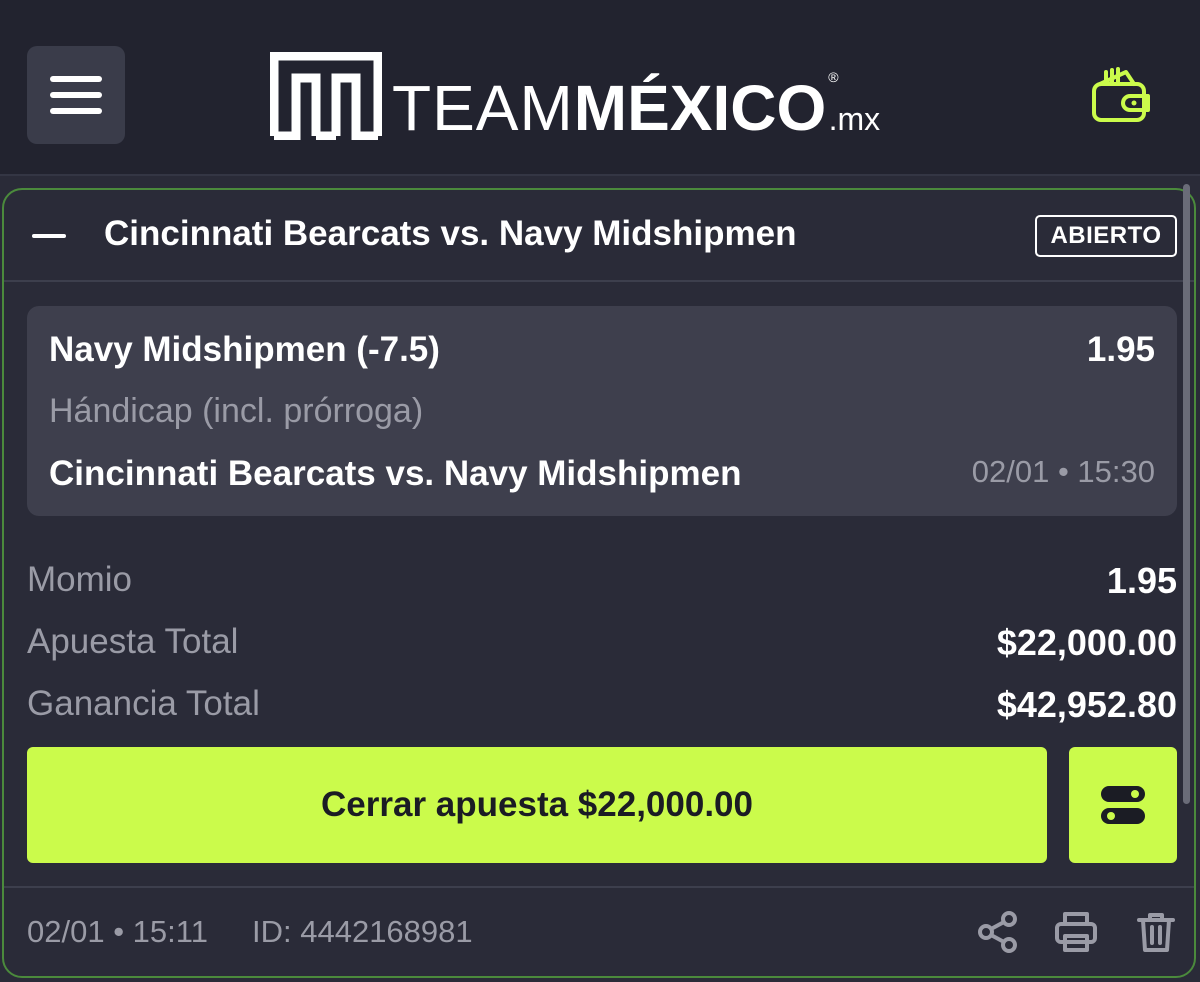 The width and height of the screenshot is (1200, 982). I want to click on logo-mexico-text: MÉXICO, so click(700, 108).